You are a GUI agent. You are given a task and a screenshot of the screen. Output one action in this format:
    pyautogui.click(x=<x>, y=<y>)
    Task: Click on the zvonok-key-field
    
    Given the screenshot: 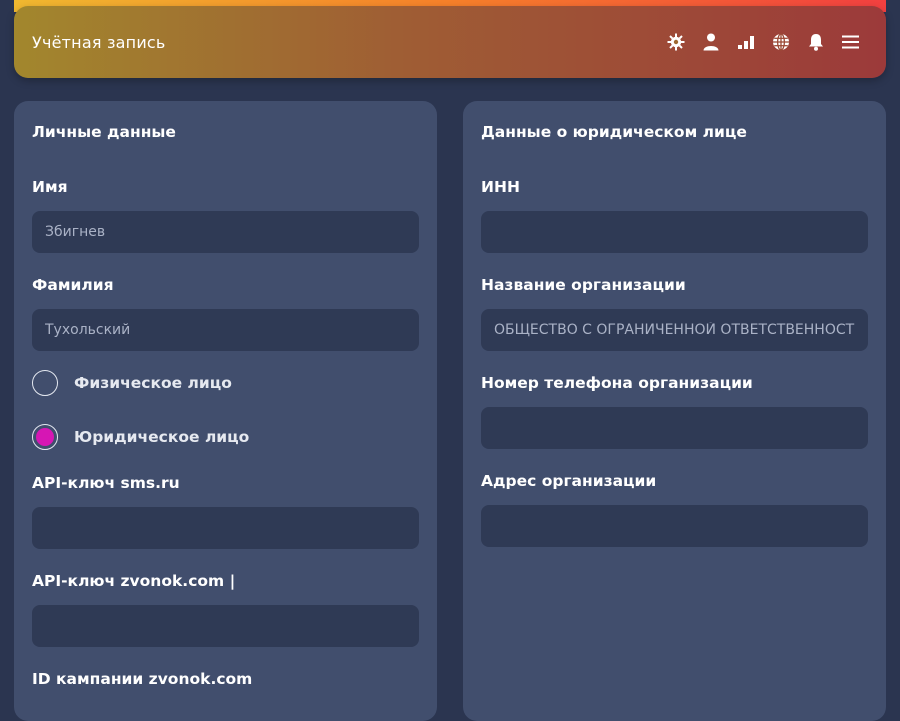 What is the action you would take?
    pyautogui.click(x=225, y=626)
    